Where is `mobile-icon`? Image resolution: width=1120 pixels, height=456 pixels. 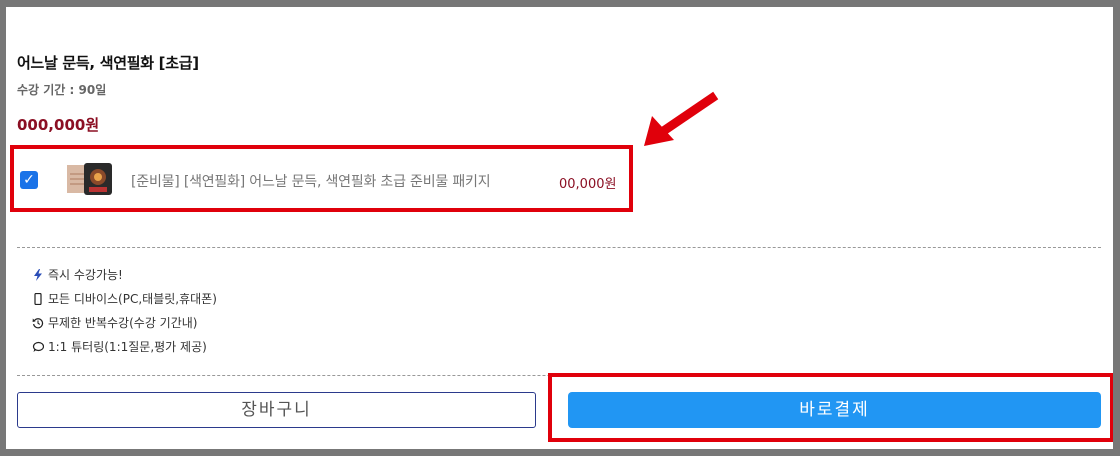 mobile-icon is located at coordinates (38, 298).